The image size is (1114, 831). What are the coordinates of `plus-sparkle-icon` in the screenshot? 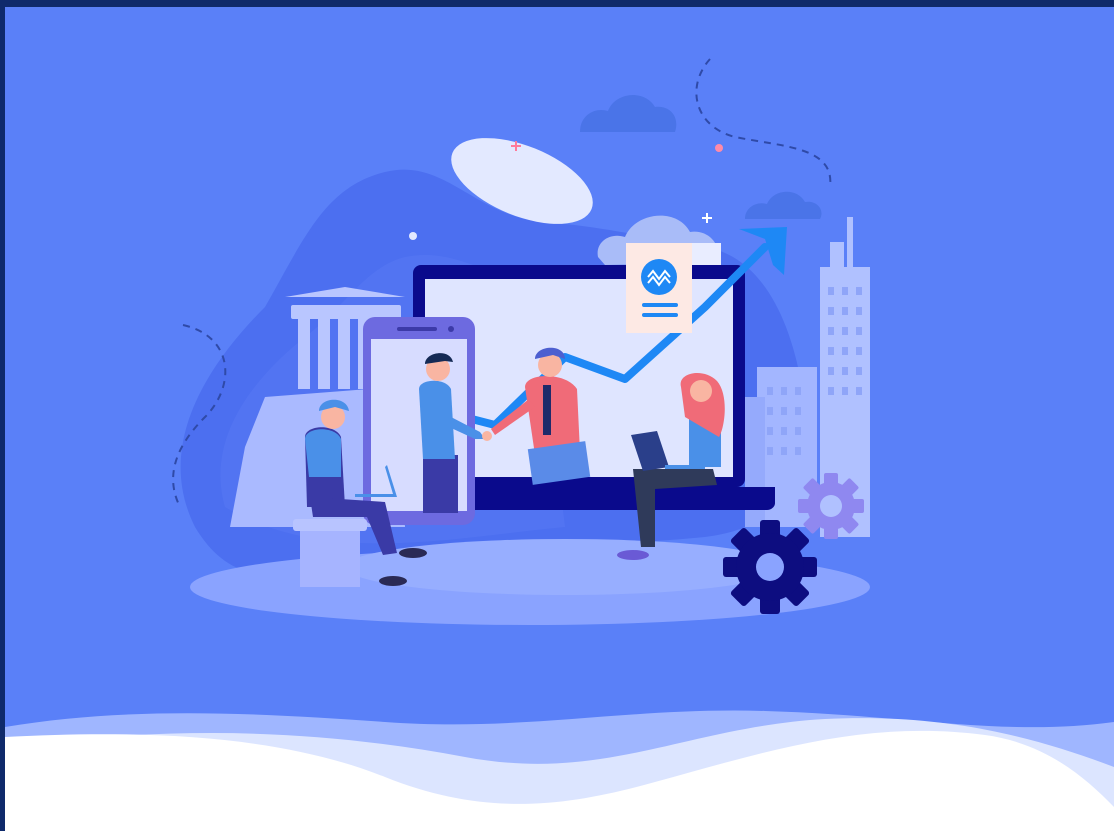 It's located at (707, 218).